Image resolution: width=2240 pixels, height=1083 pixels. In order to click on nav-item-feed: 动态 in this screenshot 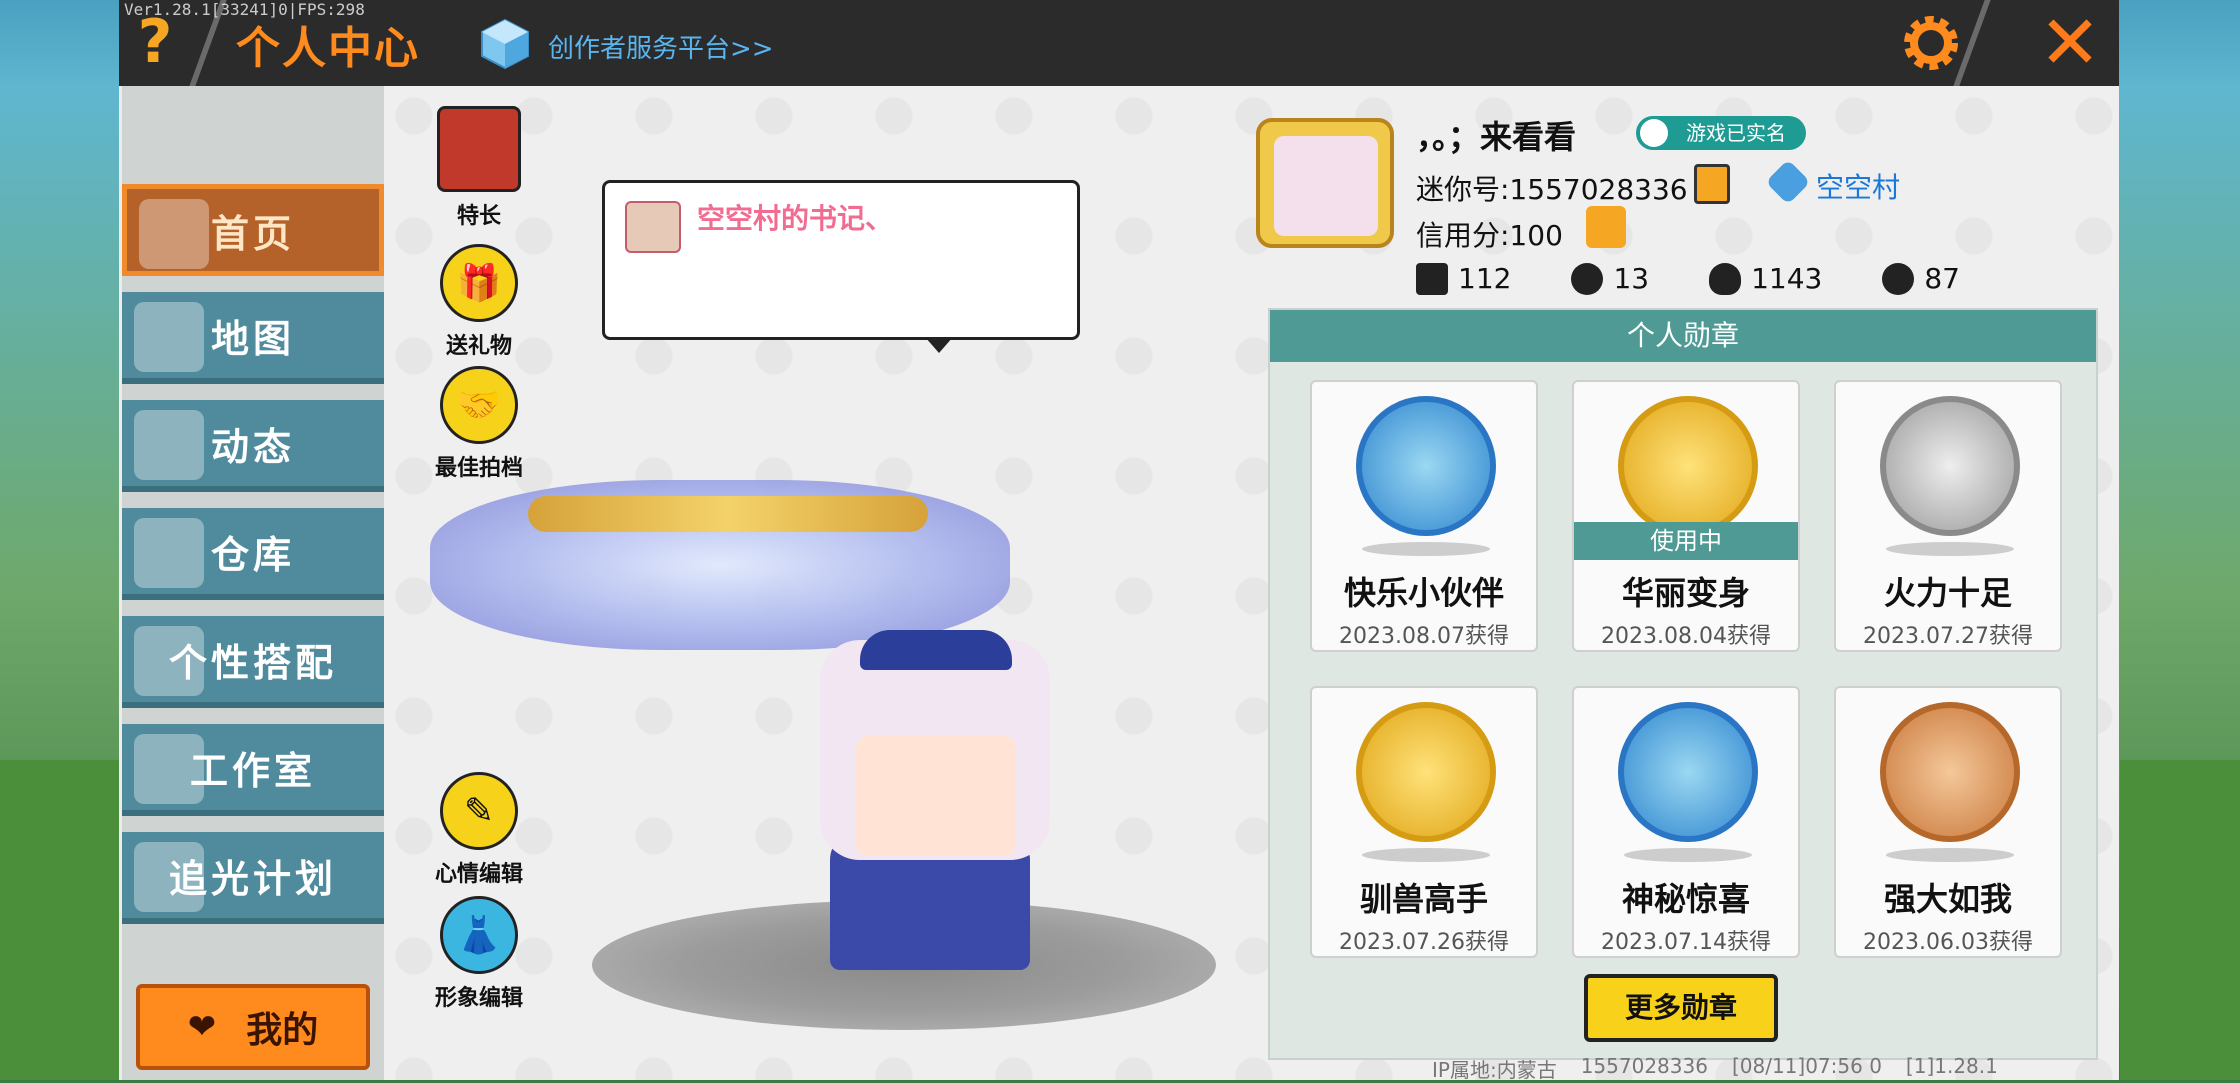, I will do `click(253, 446)`.